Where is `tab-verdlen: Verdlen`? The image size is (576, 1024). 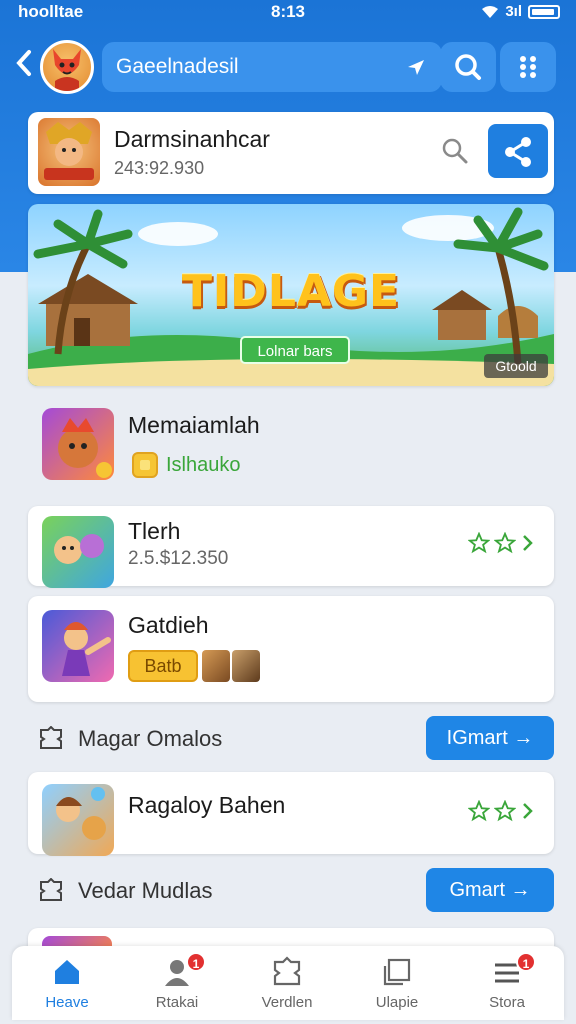
tab-verdlen: Verdlen is located at coordinates (287, 983).